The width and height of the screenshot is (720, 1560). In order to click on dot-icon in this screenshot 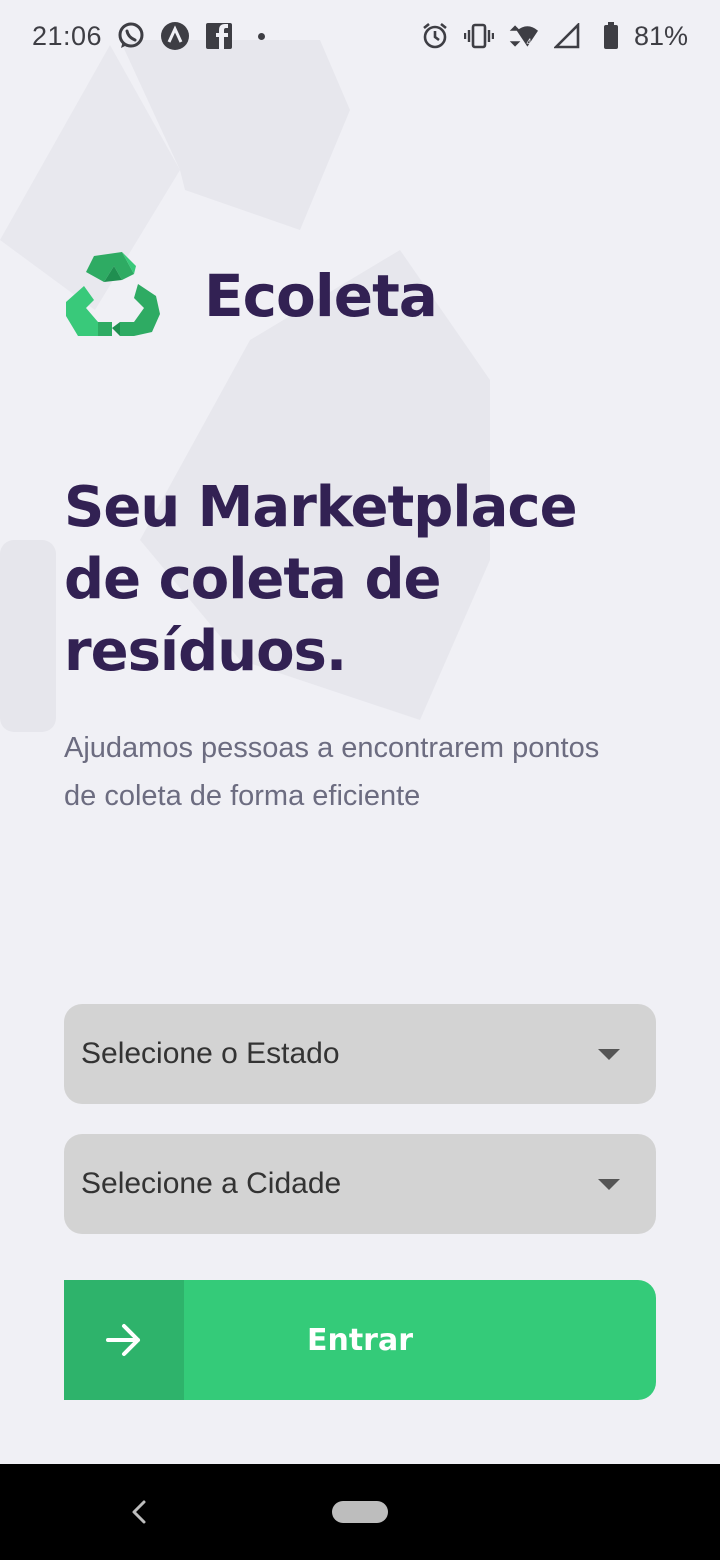, I will do `click(262, 36)`.